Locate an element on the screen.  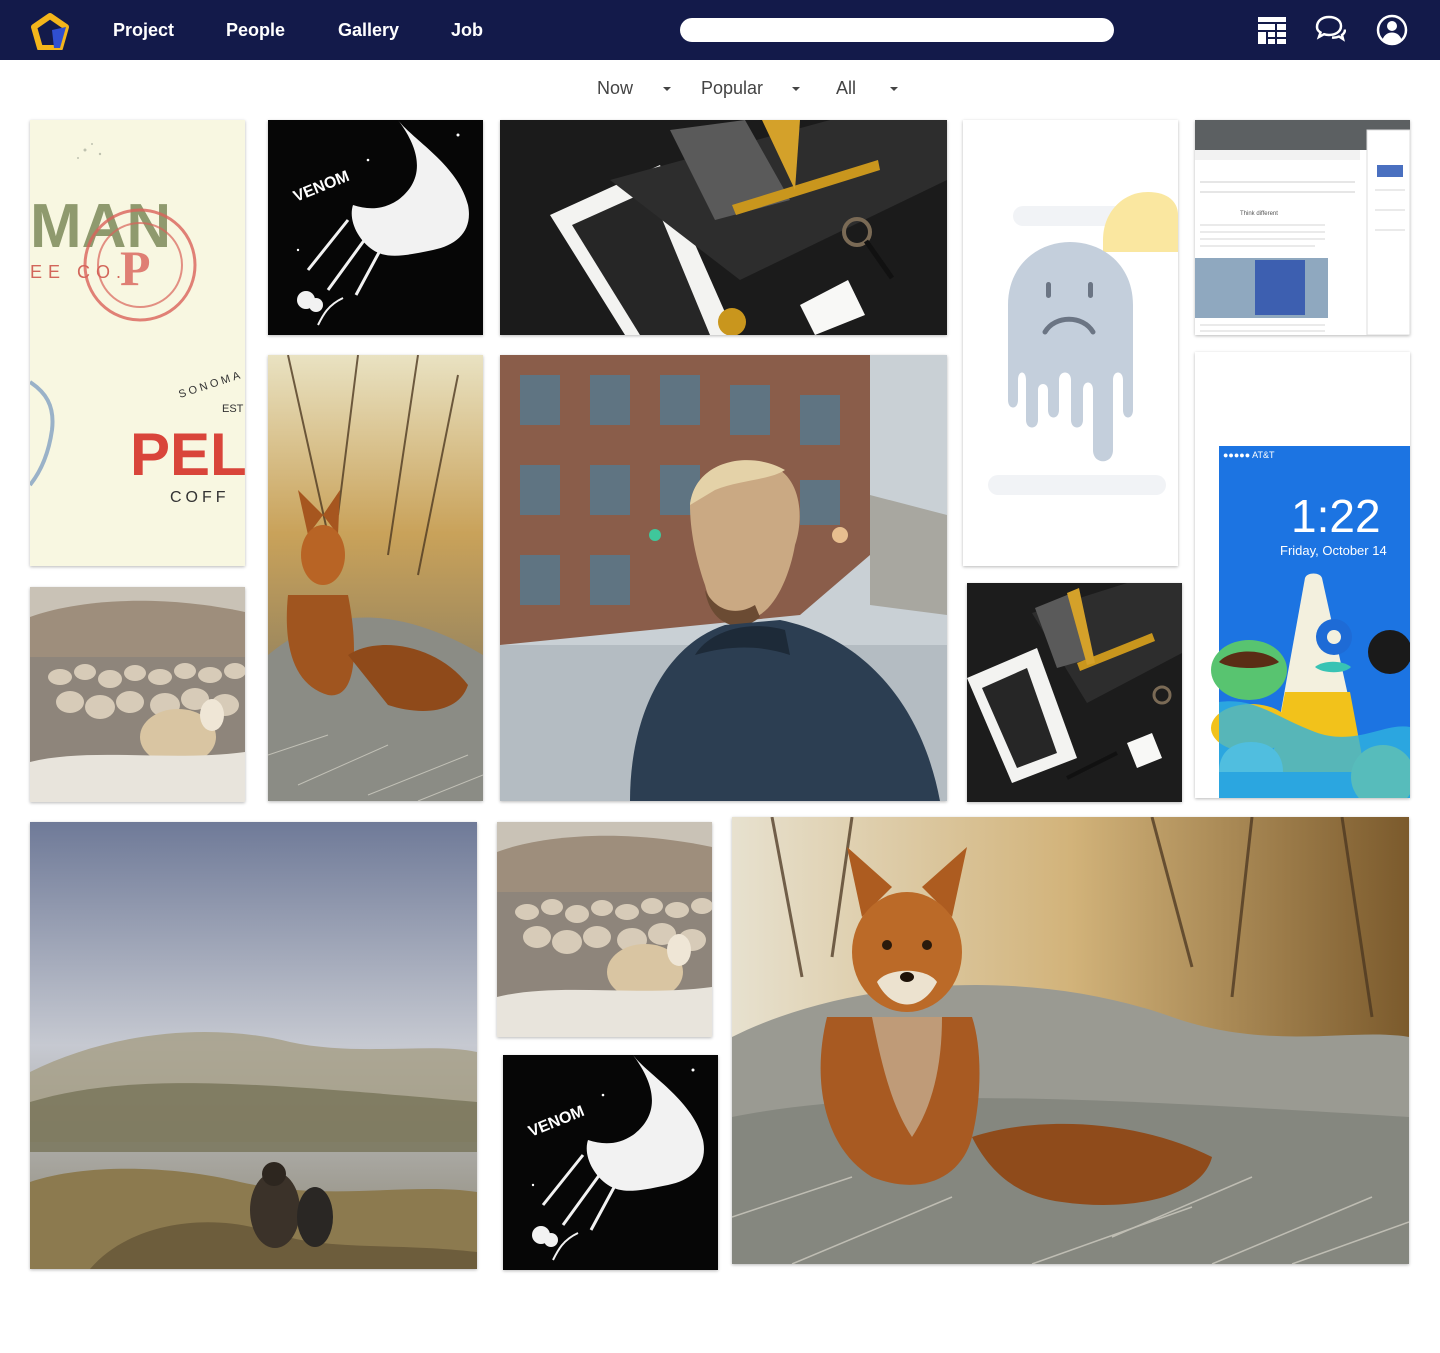
filter-time-dropdown: Now is located at coordinates (615, 88).